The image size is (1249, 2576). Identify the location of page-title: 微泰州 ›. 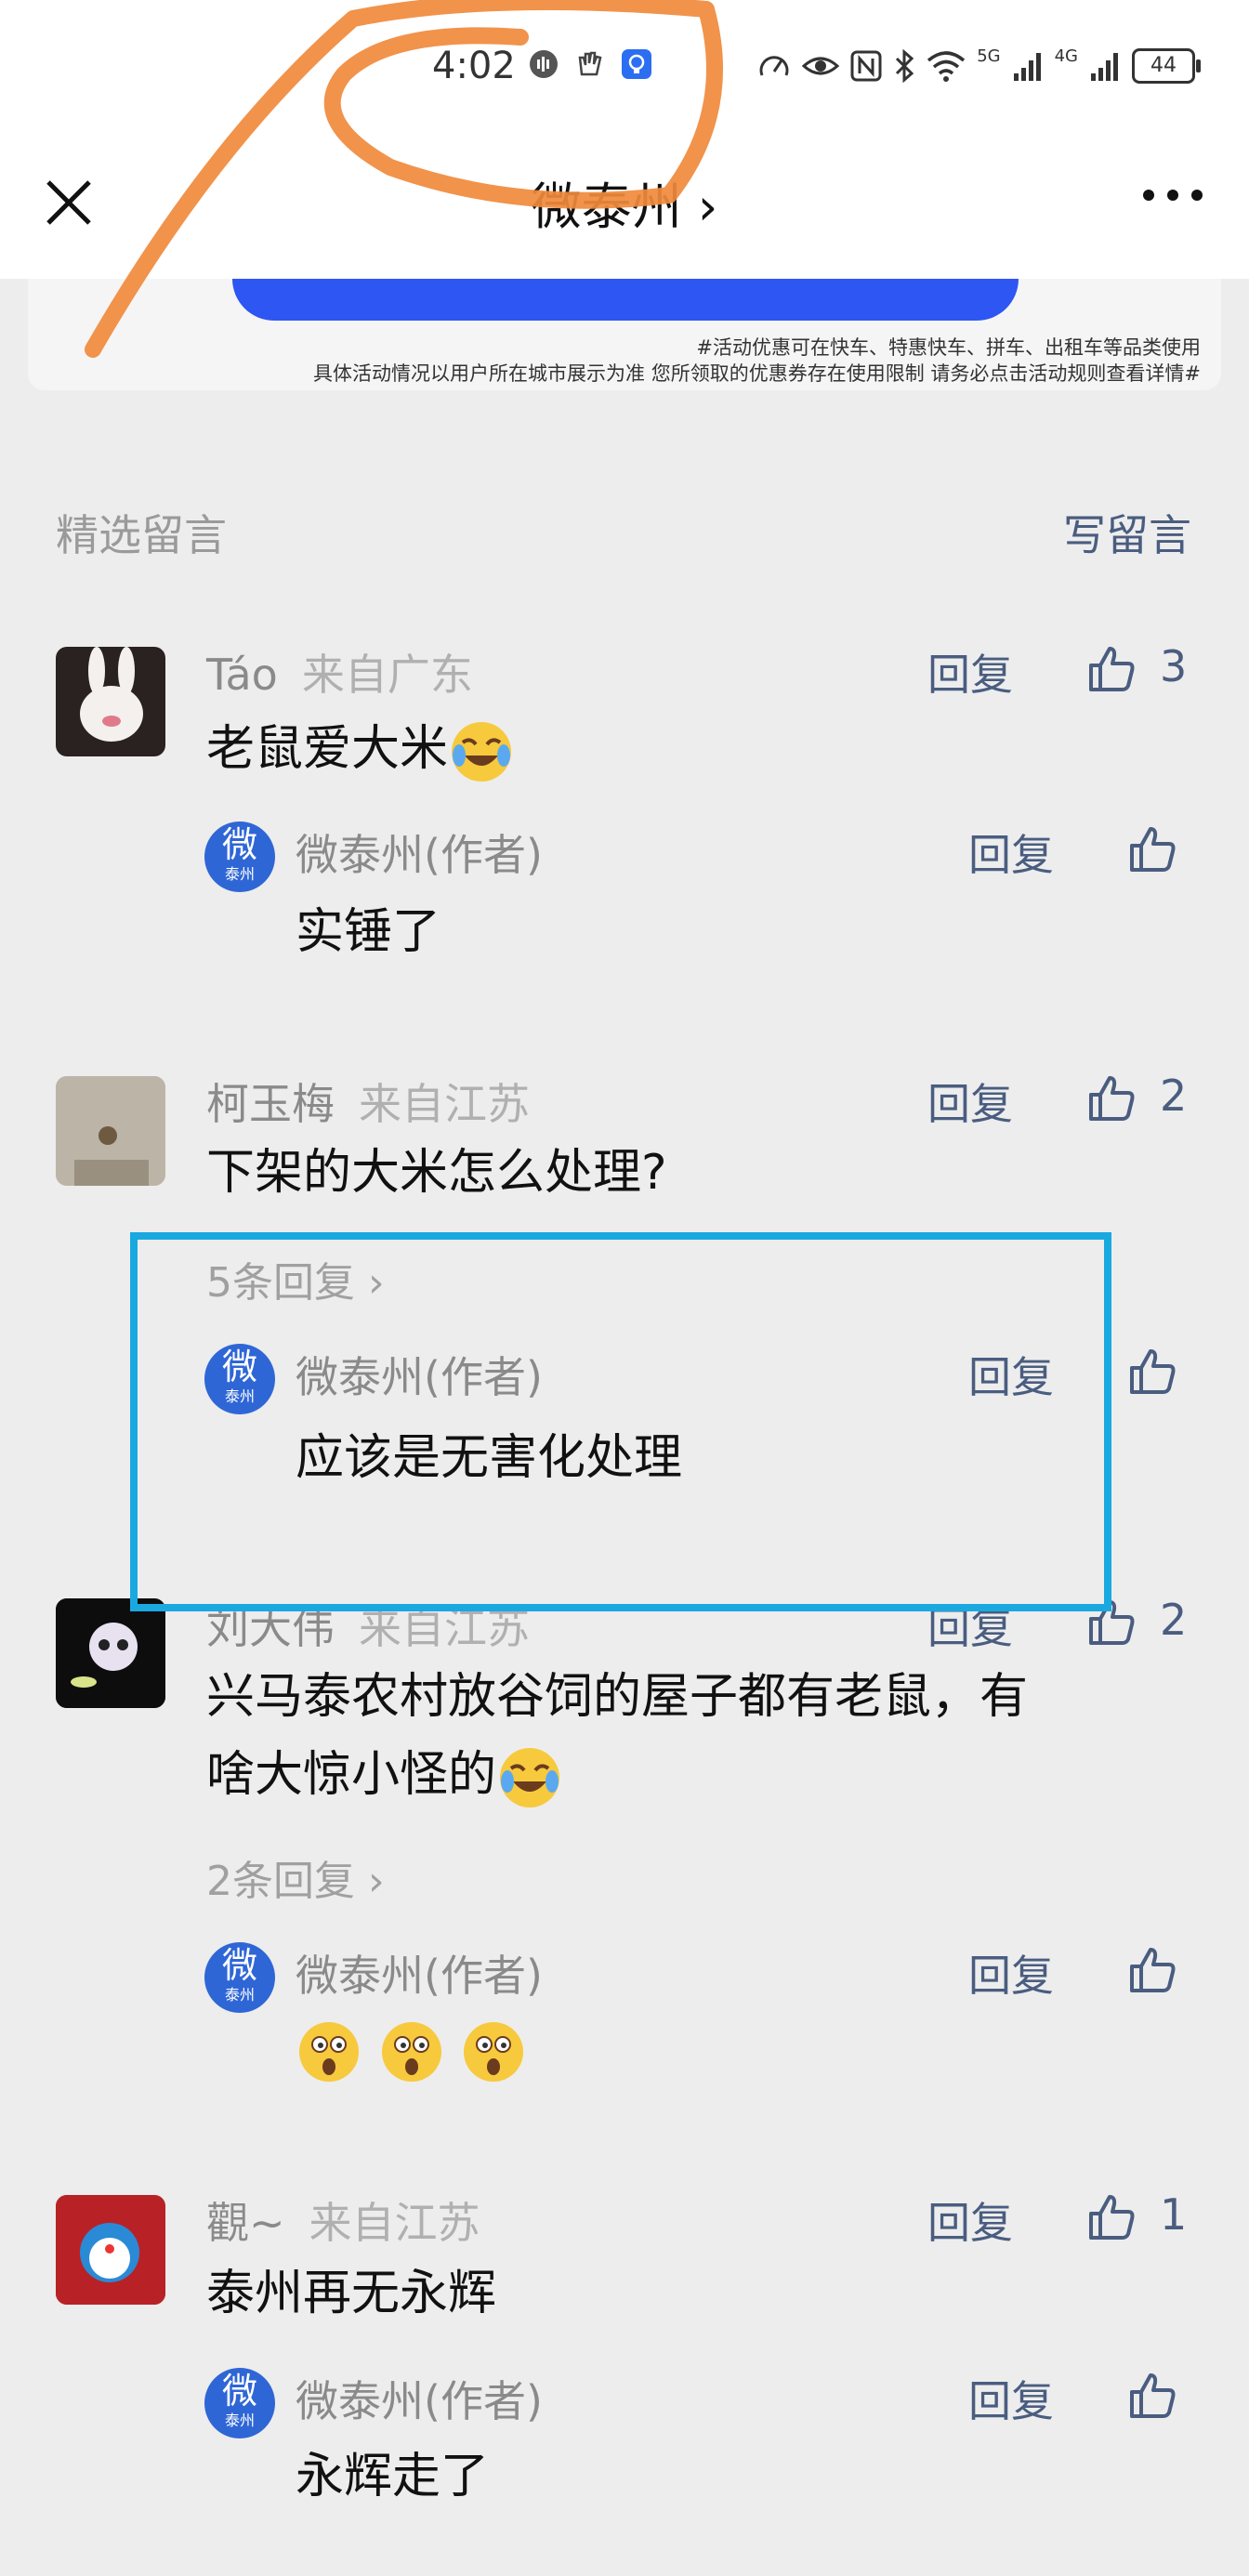
(624, 202).